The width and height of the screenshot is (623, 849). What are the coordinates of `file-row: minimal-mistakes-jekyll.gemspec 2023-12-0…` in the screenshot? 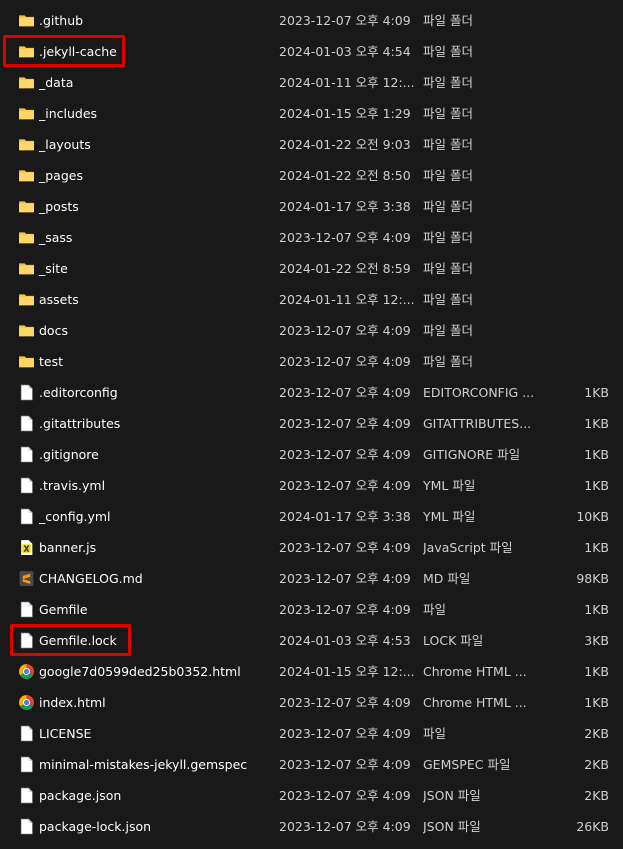 It's located at (311, 764).